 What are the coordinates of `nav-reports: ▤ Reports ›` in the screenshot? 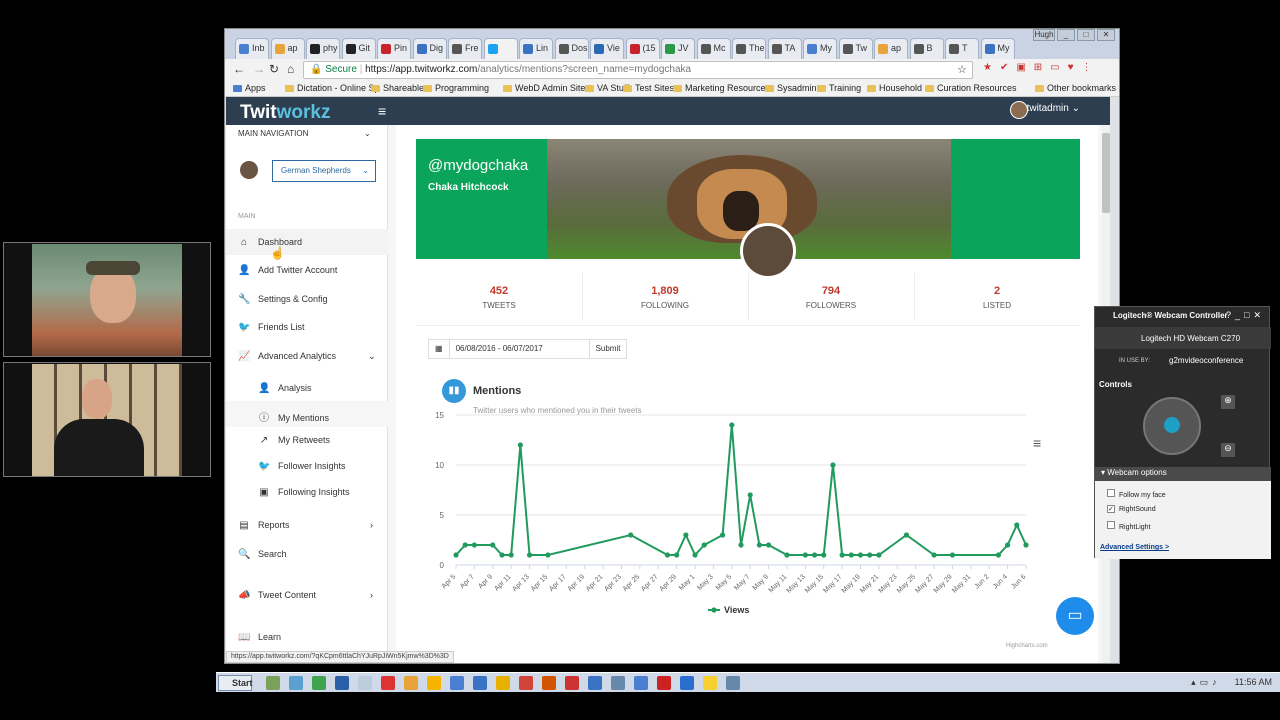 It's located at (305, 525).